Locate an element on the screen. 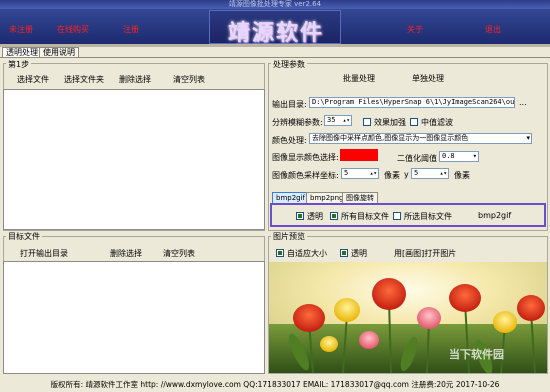 The image size is (550, 392). color-proc-label: 颜色处理: is located at coordinates (289, 140).